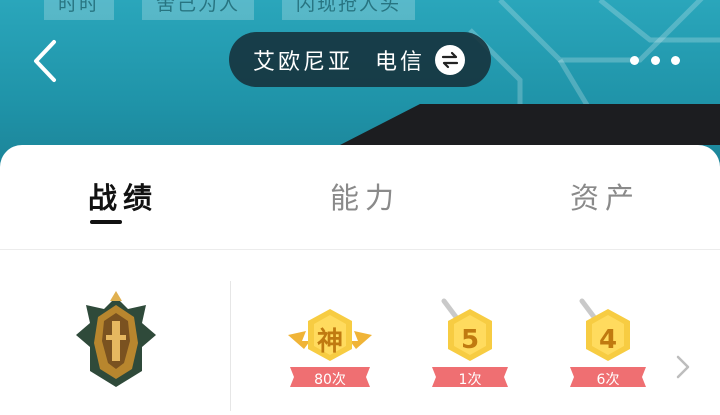  I want to click on chevron-left-icon, so click(45, 61).